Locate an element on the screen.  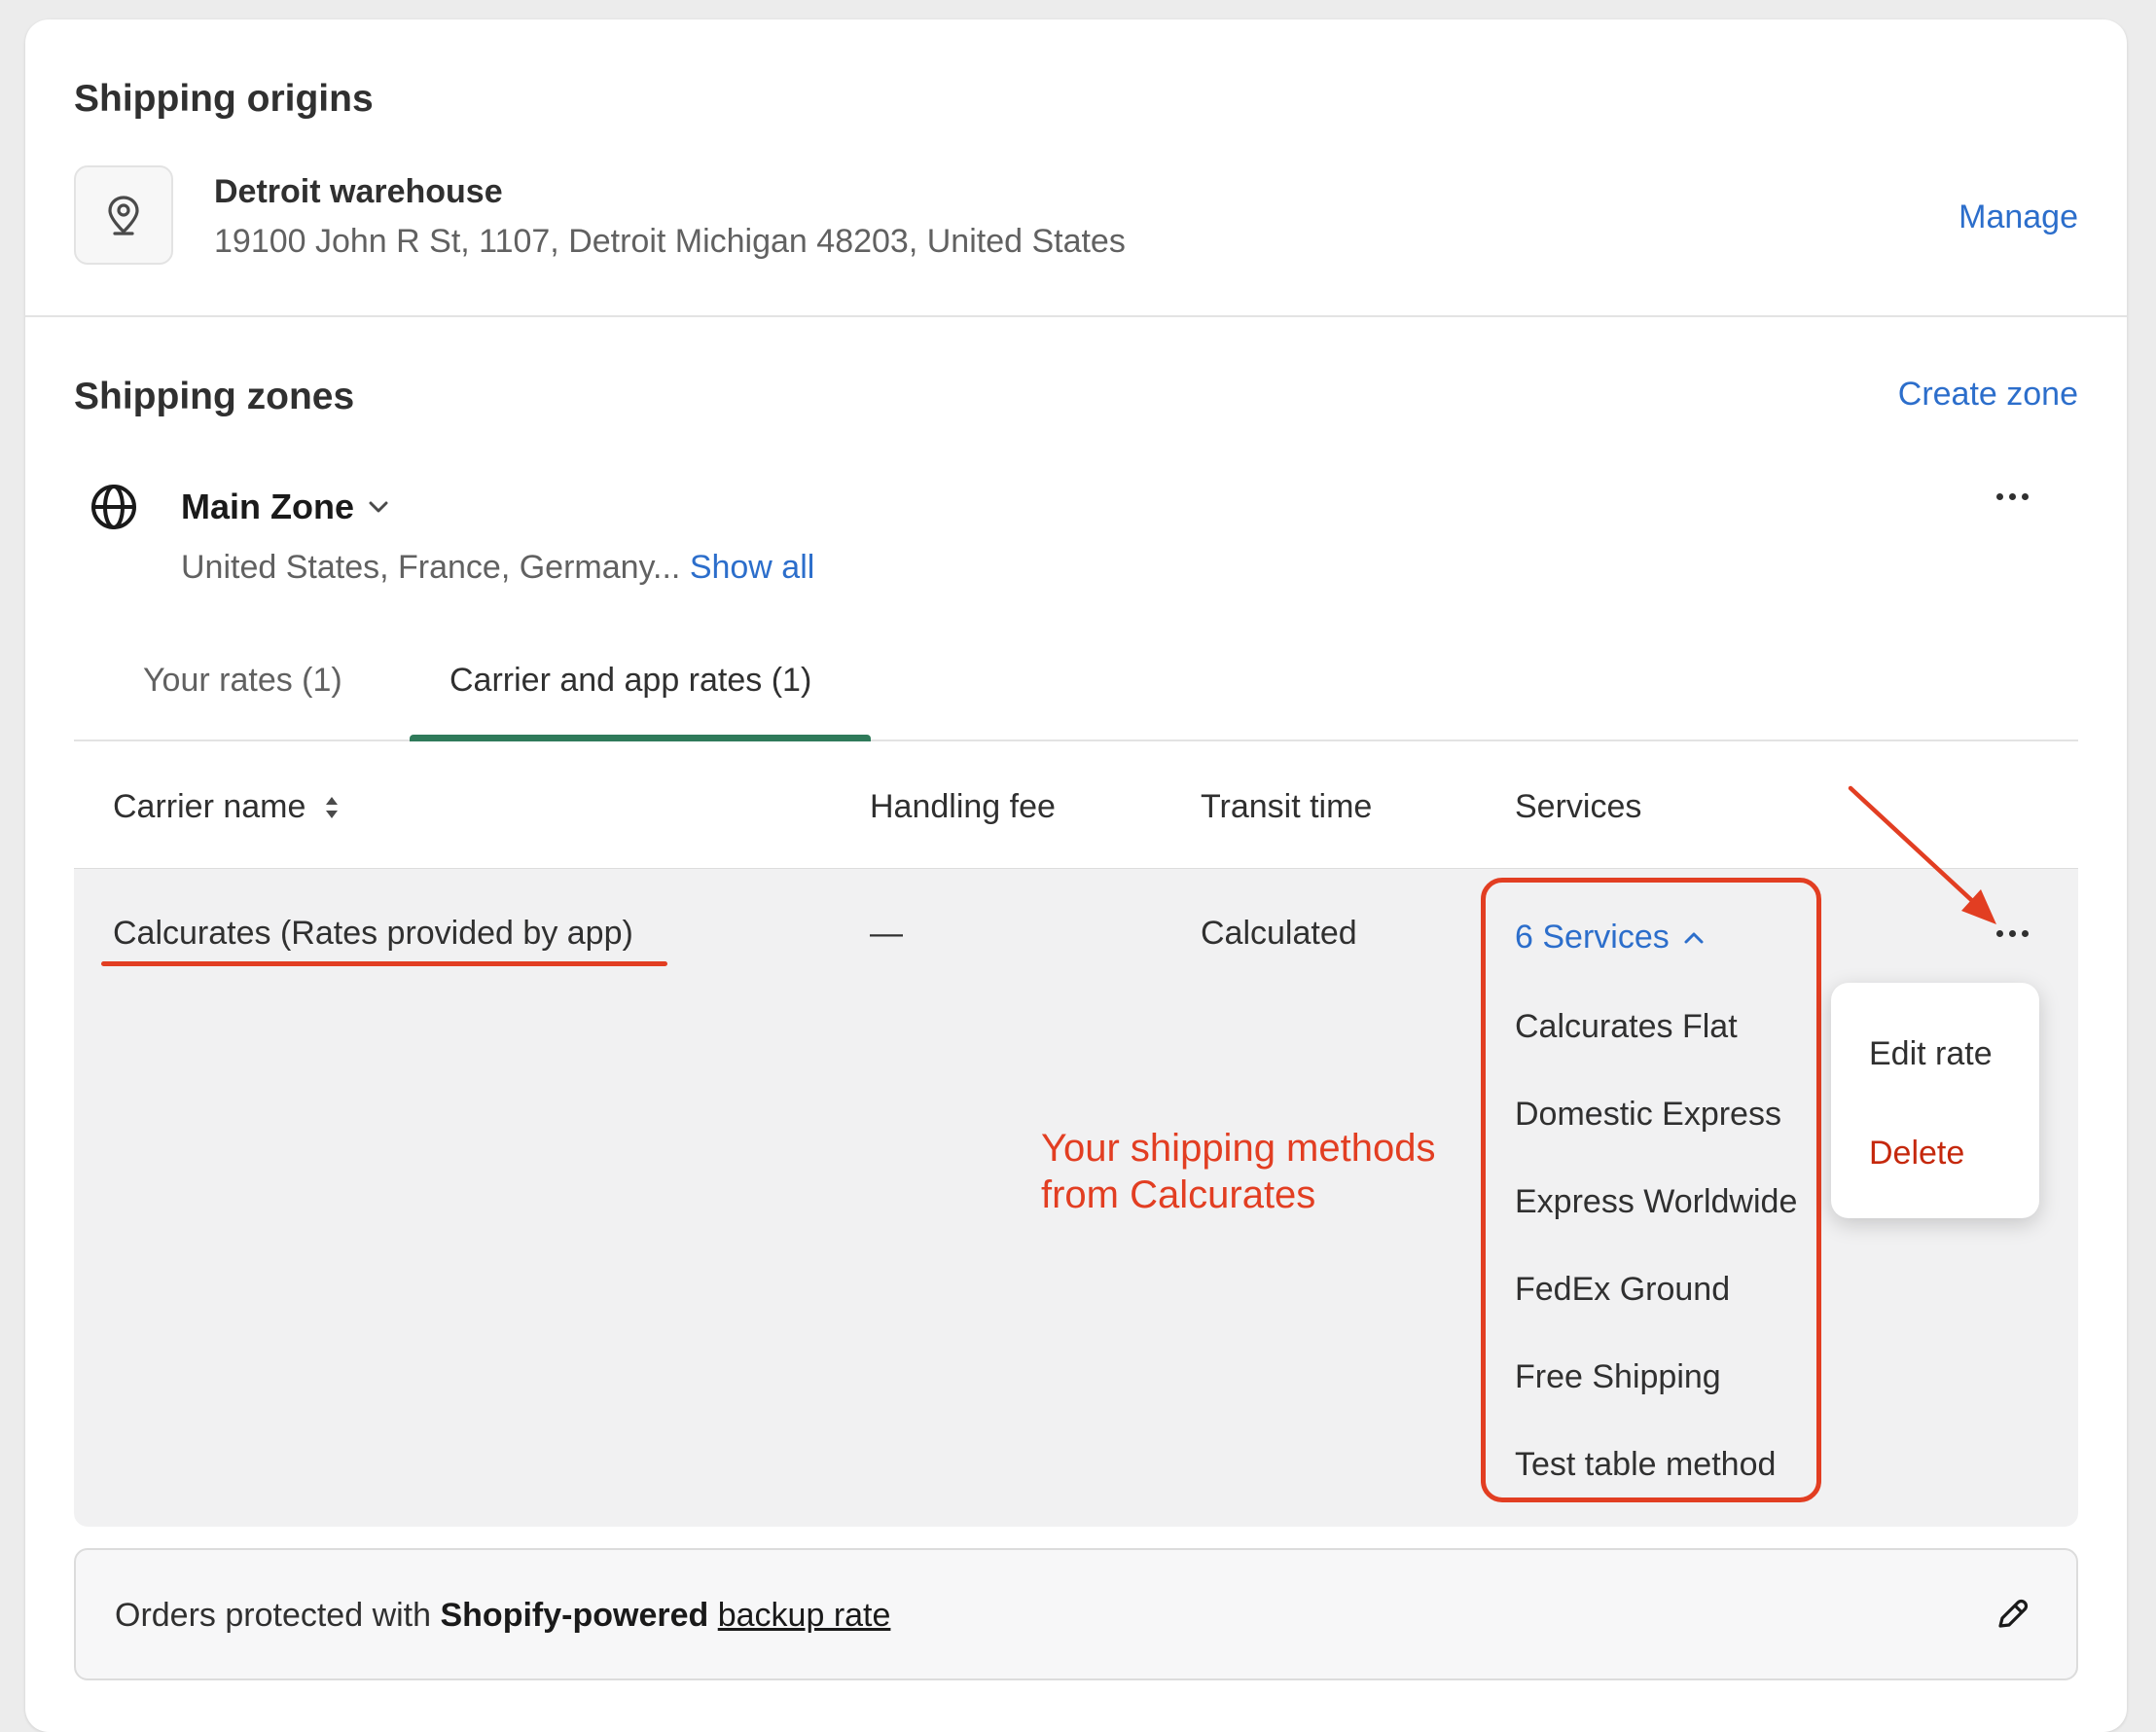
backup-rate-prefix: Orders protected with is located at coordinates (278, 1615).